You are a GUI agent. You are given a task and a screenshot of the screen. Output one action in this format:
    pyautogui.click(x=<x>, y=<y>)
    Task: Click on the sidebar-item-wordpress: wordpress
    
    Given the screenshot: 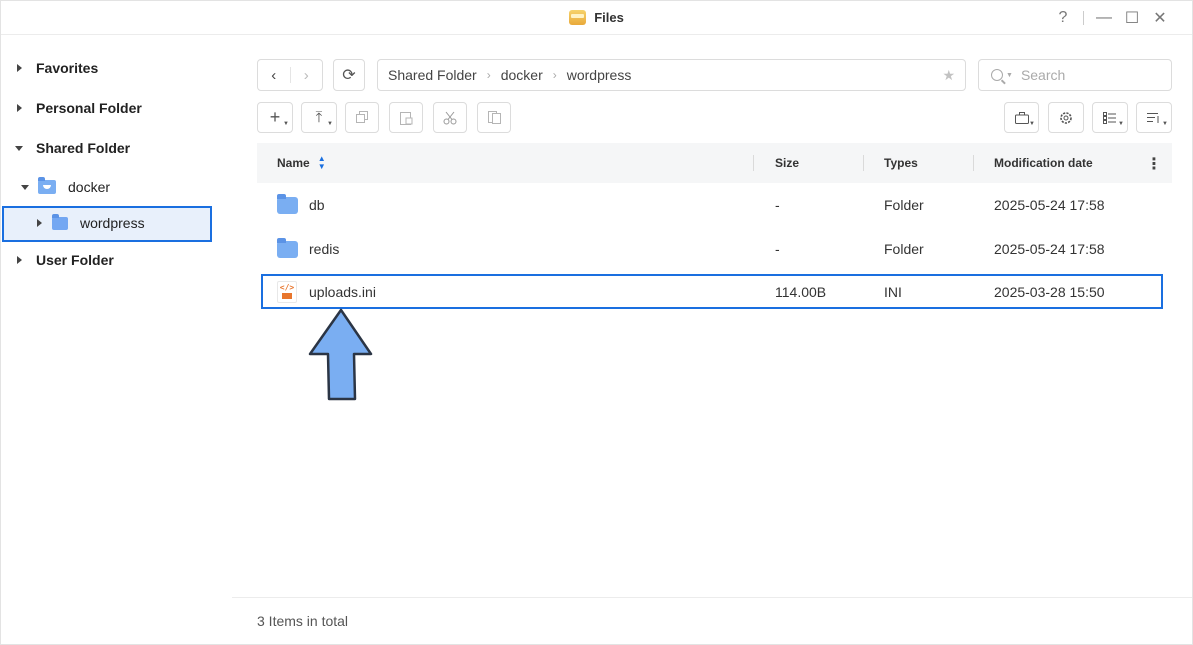 What is the action you would take?
    pyautogui.click(x=91, y=222)
    